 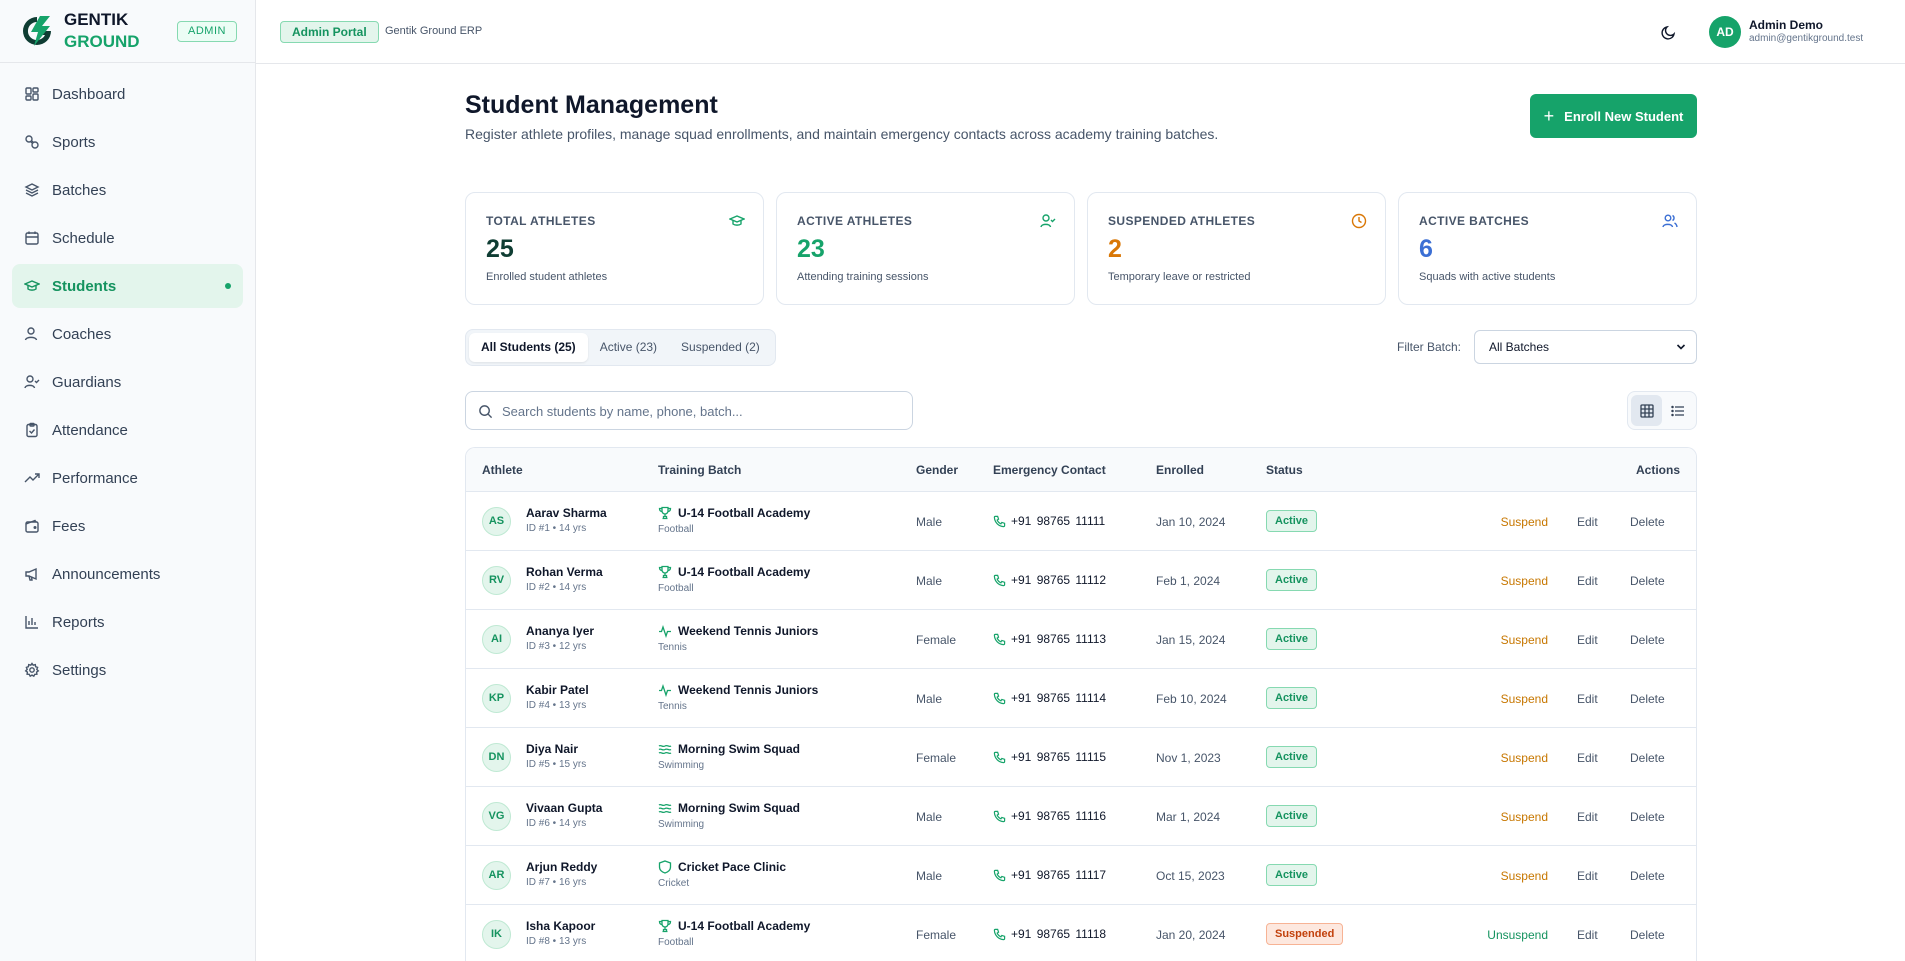 What do you see at coordinates (556, 587) in the screenshot?
I see `athlete-meta: ID #2 • 14 yrs` at bounding box center [556, 587].